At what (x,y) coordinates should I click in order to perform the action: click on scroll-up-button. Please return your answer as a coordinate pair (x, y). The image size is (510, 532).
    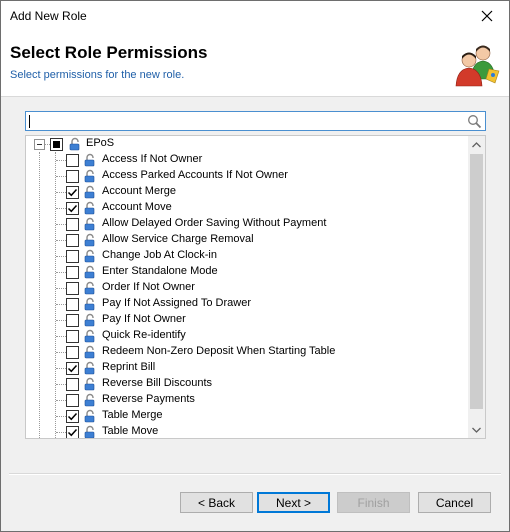
    Looking at the image, I should click on (476, 144).